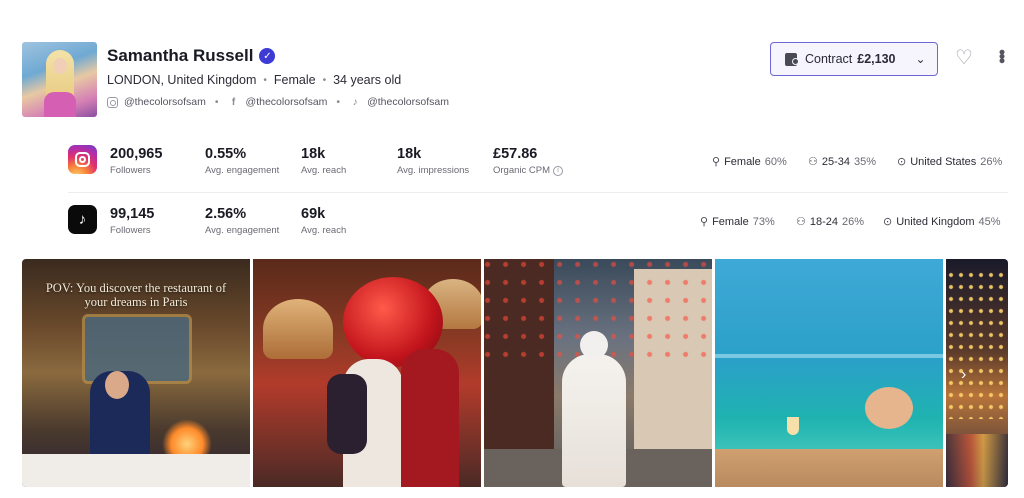 Image resolution: width=1024 pixels, height=498 pixels. What do you see at coordinates (522, 170) in the screenshot?
I see `stat-label: Organic CPM` at bounding box center [522, 170].